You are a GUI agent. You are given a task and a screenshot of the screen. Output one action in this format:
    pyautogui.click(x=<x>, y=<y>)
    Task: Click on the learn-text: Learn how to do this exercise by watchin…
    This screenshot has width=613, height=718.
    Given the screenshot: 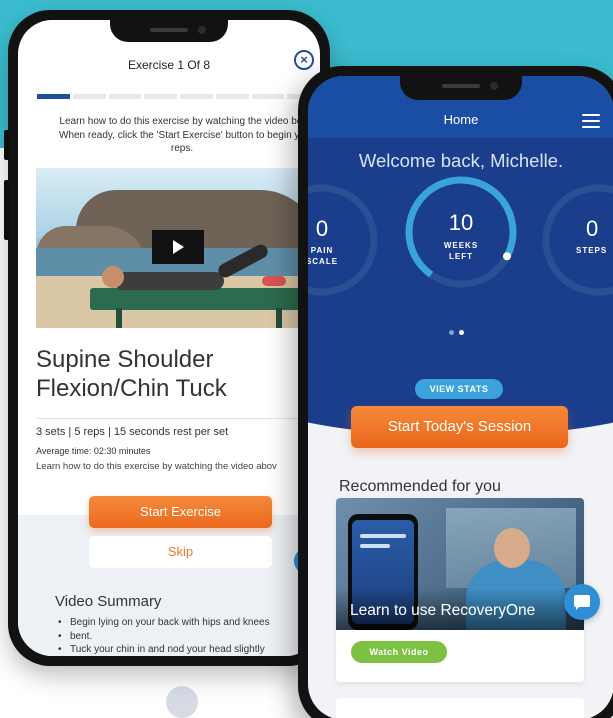 What is the action you would take?
    pyautogui.click(x=156, y=466)
    